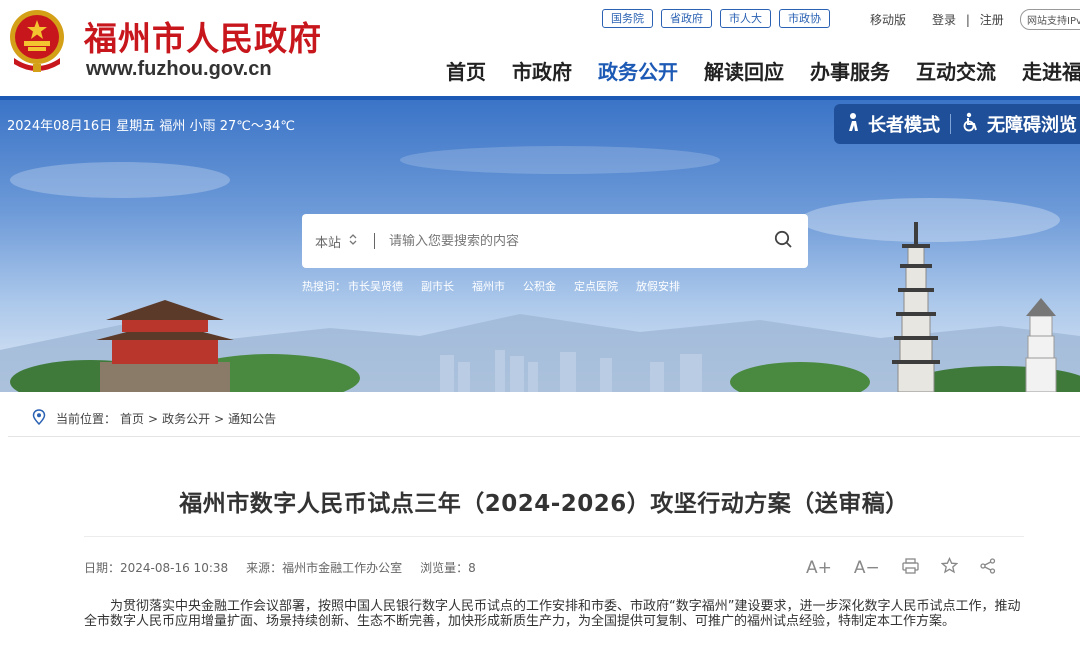 The height and width of the screenshot is (650, 1080). I want to click on search-scope-select: 本站, so click(338, 241).